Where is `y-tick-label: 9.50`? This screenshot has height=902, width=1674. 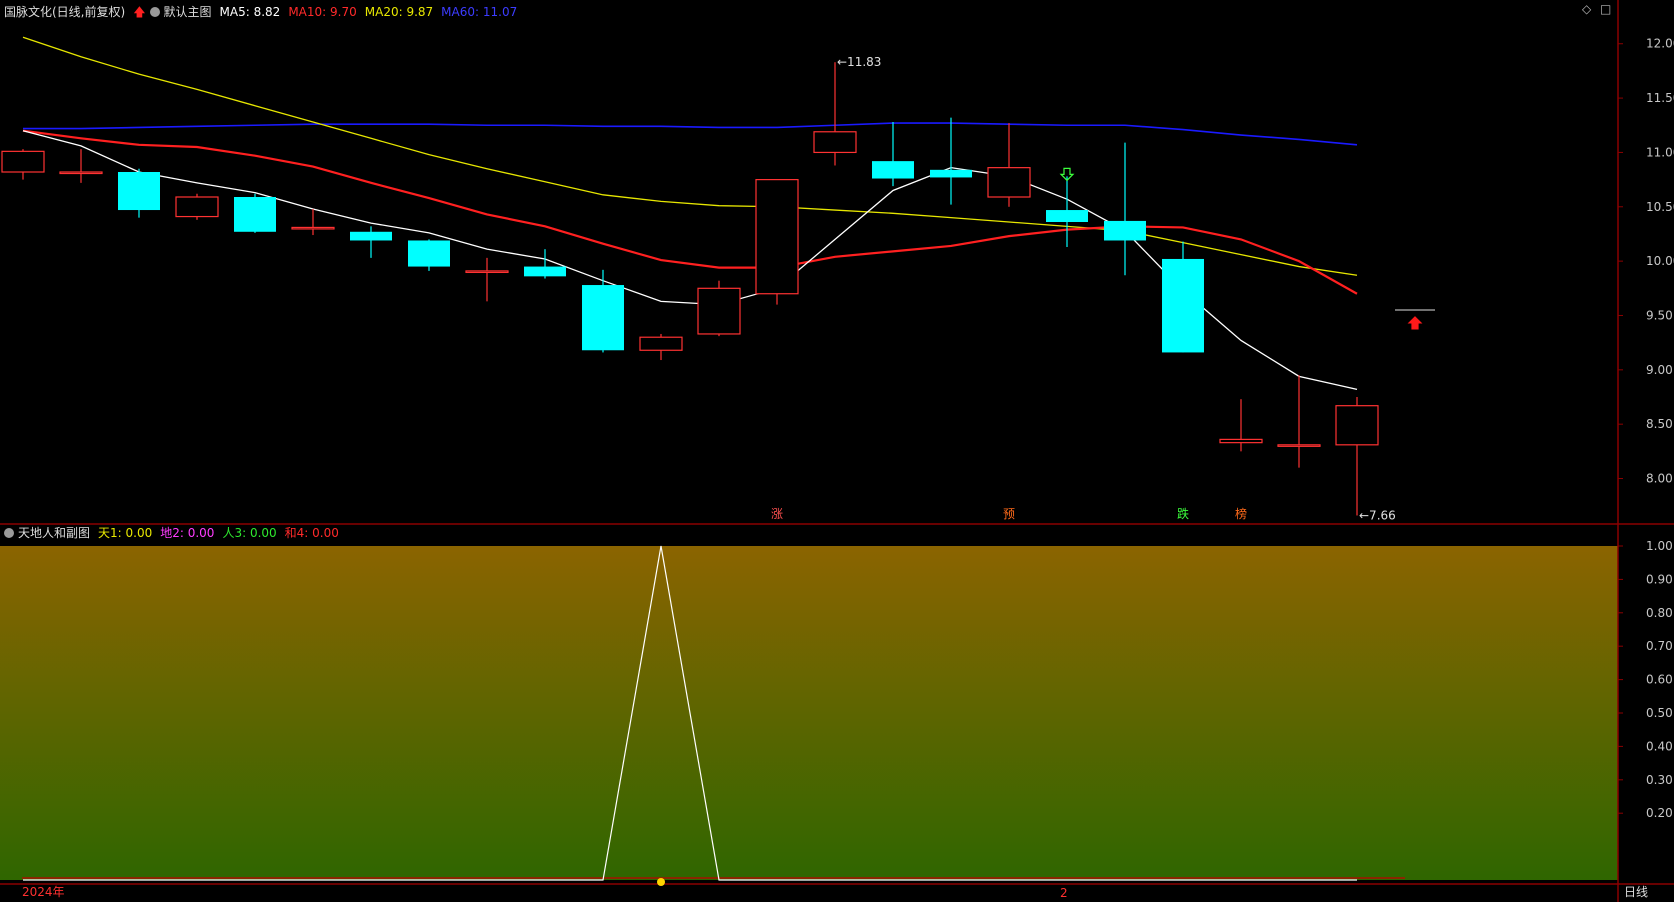
y-tick-label: 9.50 is located at coordinates (1659, 315).